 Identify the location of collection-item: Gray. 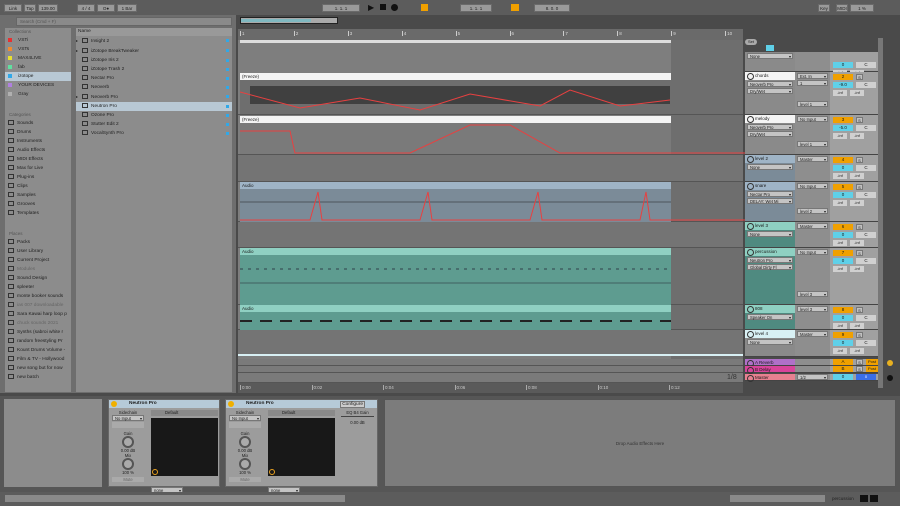
(38, 94).